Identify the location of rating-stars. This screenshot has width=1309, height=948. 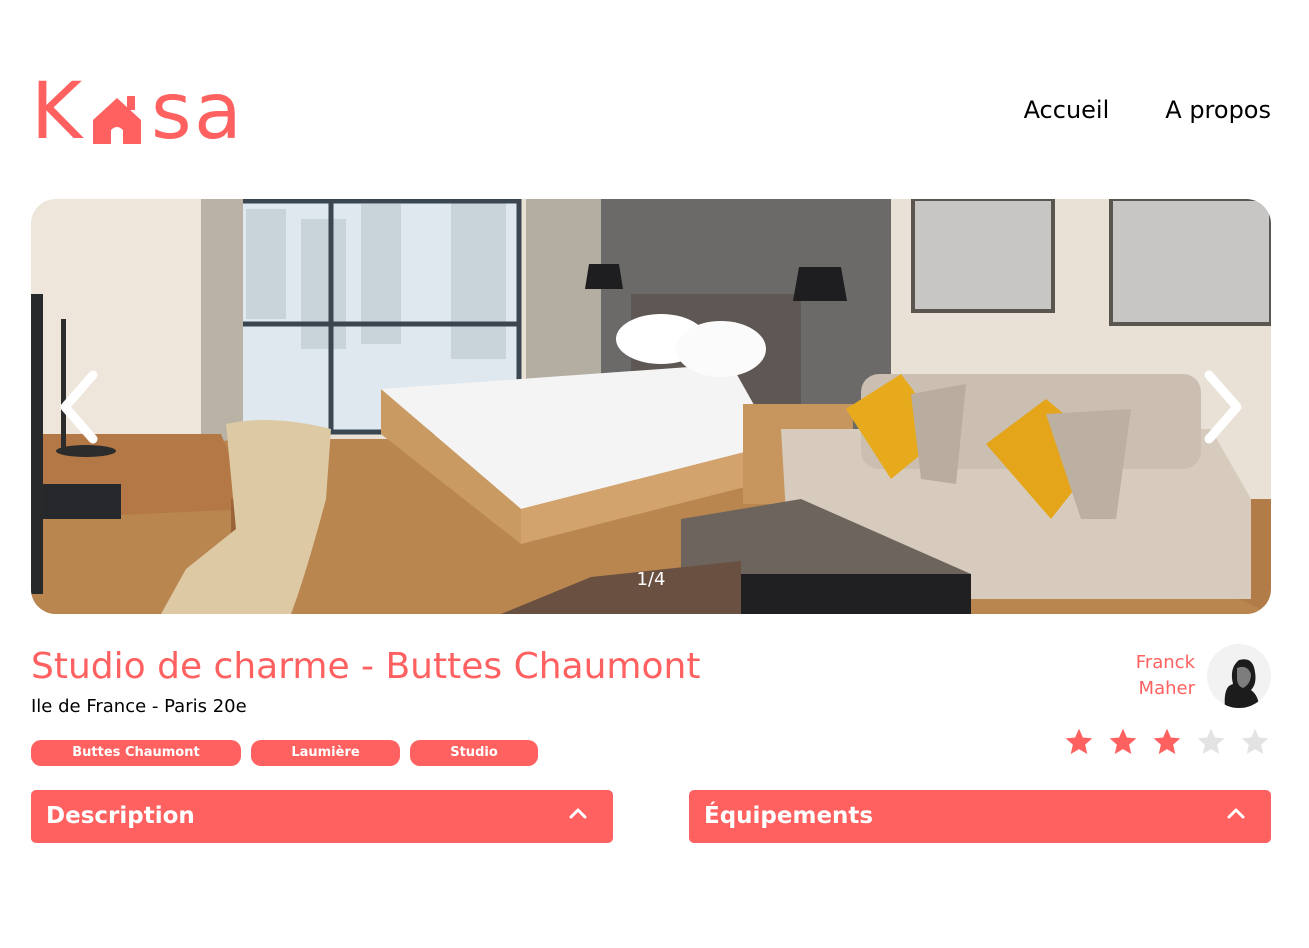
(1167, 742).